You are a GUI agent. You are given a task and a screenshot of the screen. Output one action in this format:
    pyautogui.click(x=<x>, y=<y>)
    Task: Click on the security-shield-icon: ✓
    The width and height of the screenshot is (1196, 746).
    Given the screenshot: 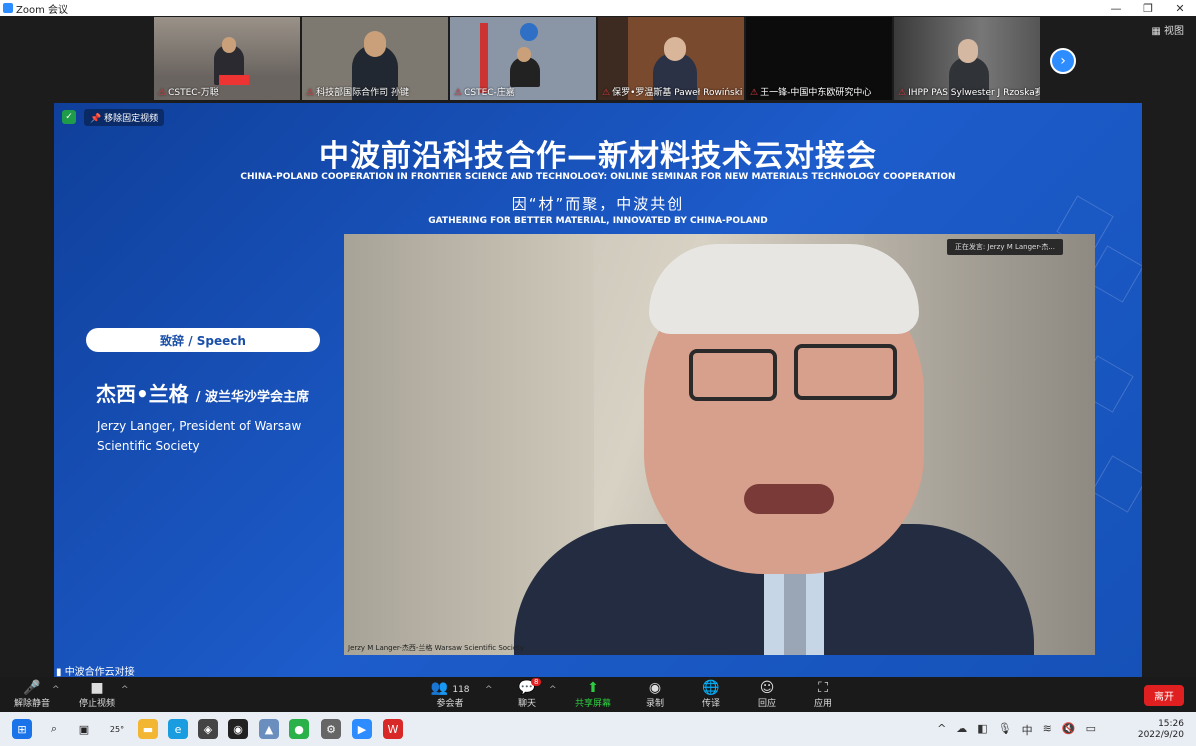 What is the action you would take?
    pyautogui.click(x=69, y=117)
    